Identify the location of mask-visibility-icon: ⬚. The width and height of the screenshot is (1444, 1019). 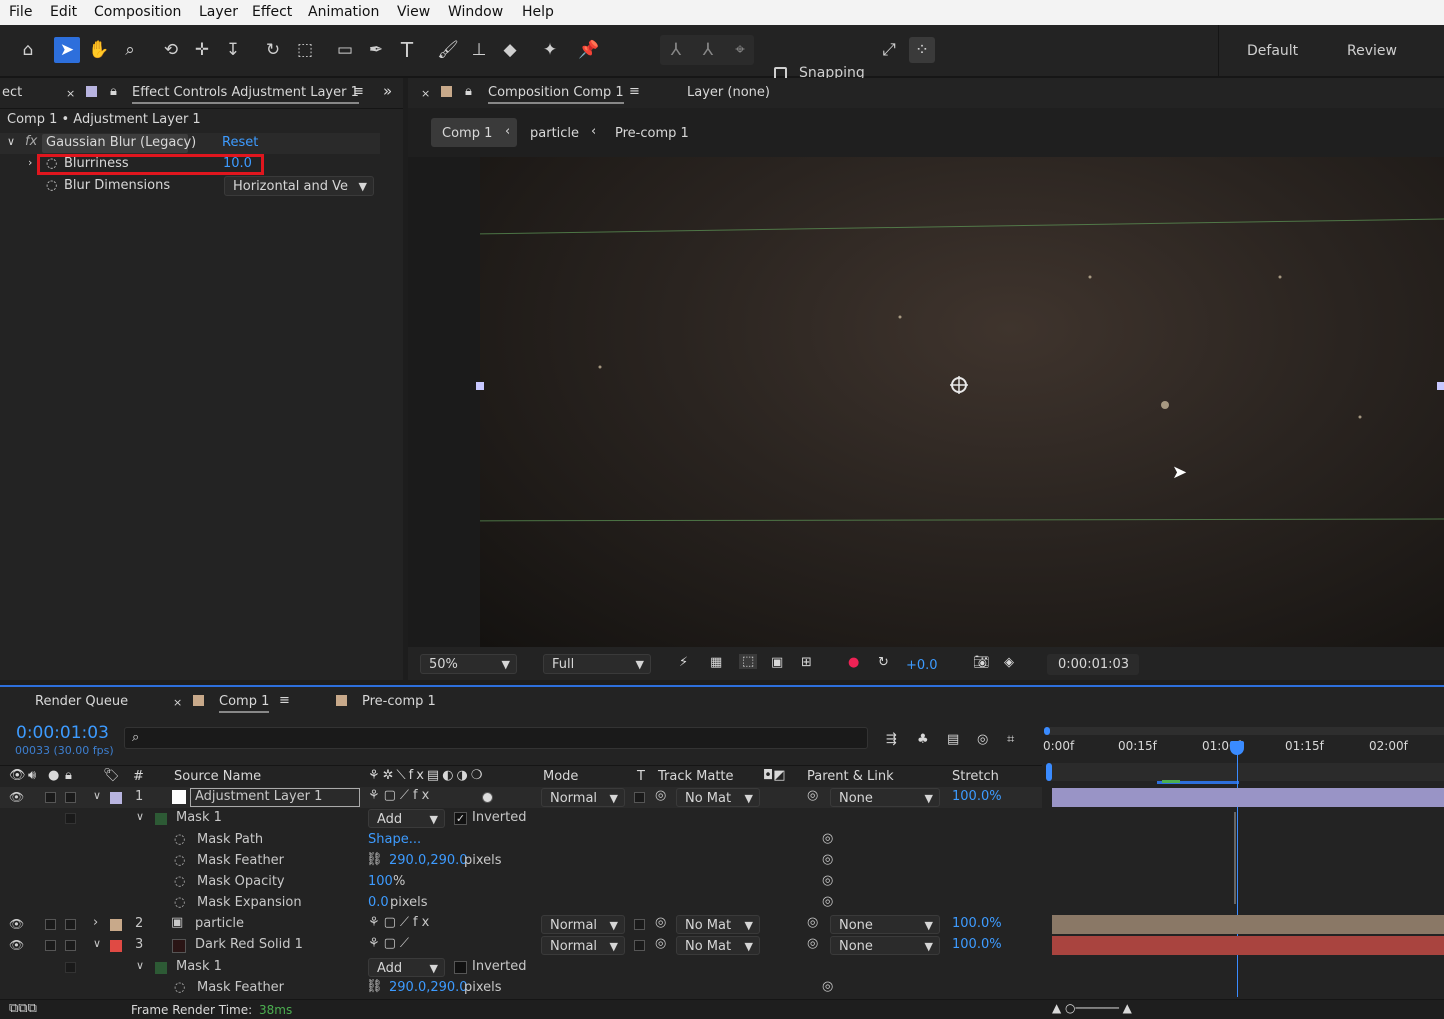
(748, 661).